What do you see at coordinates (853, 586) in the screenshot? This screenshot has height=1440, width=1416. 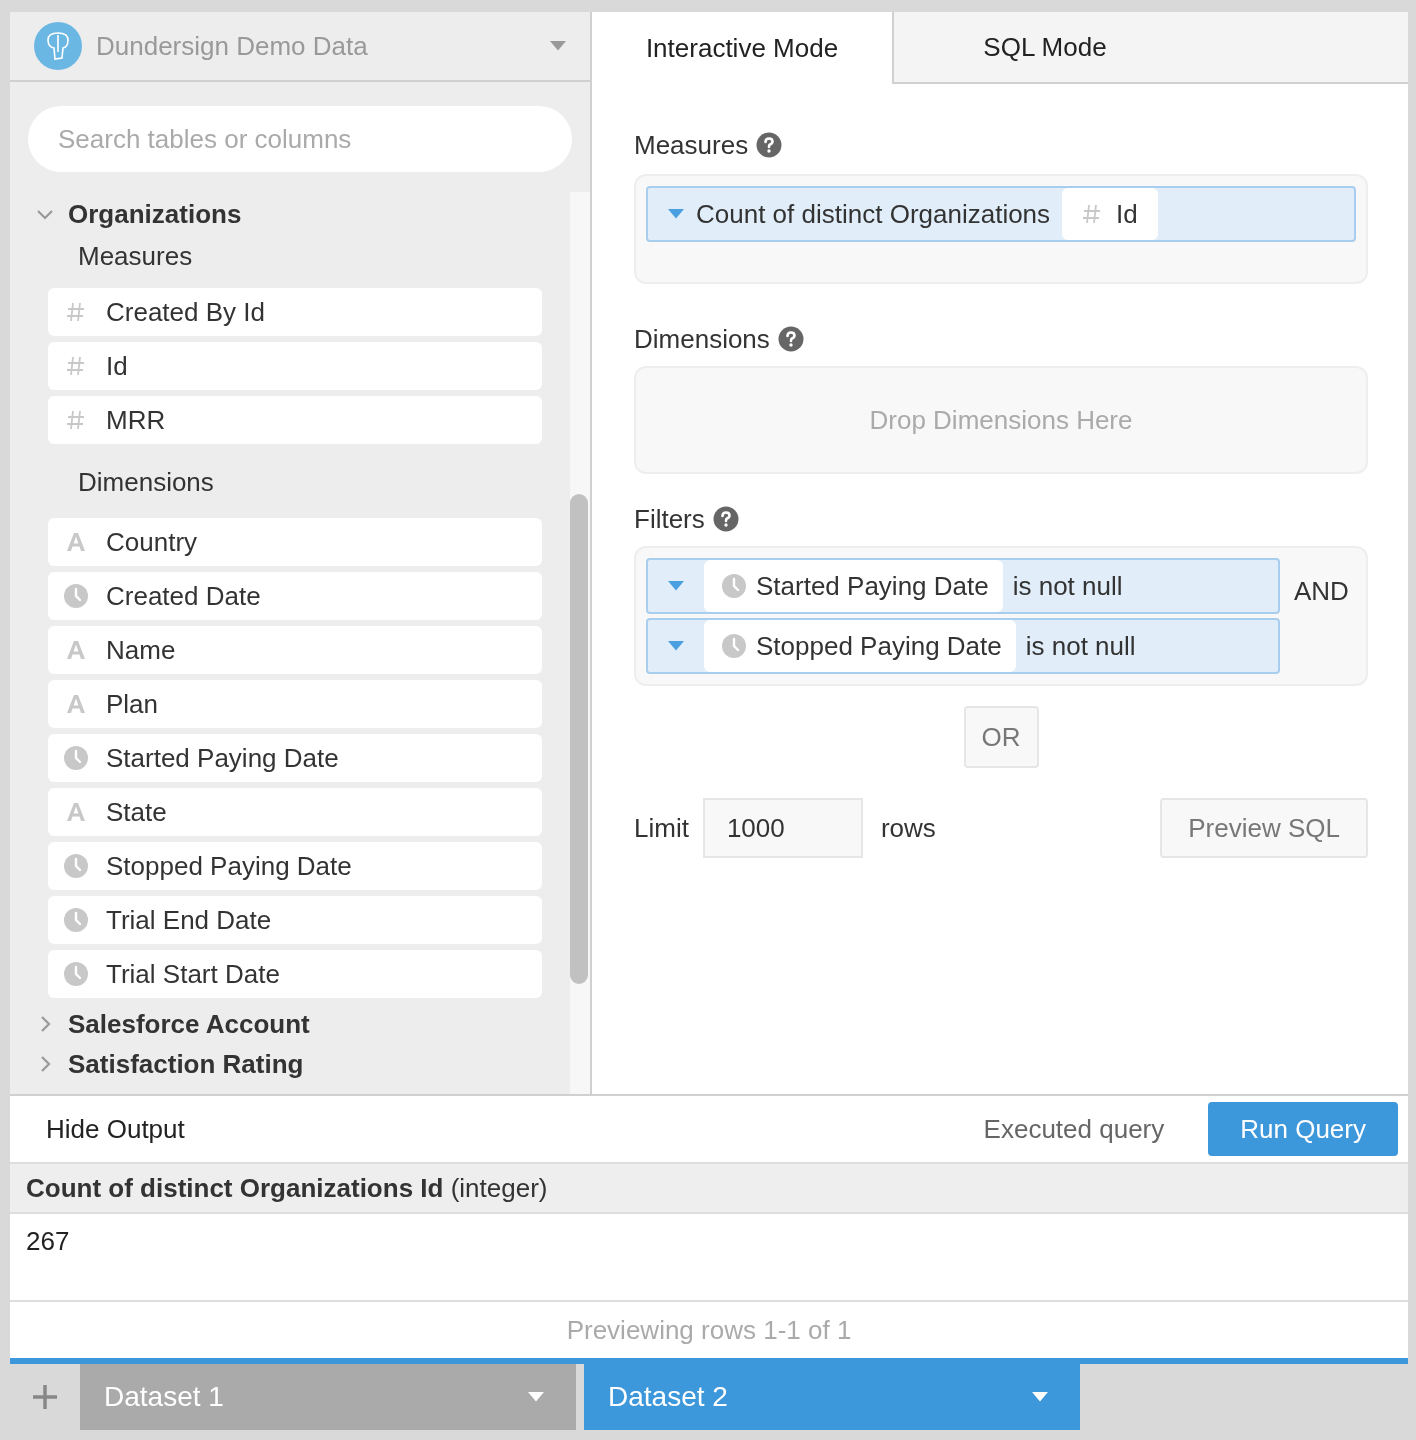 I see `field-chip: Started Paying Date` at bounding box center [853, 586].